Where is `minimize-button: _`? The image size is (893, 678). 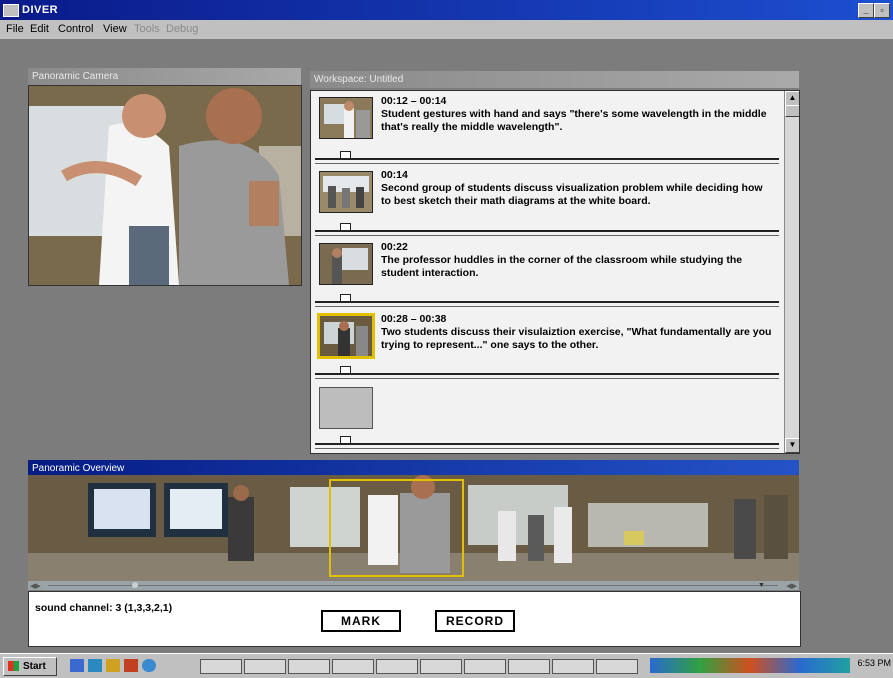 minimize-button: _ is located at coordinates (866, 10).